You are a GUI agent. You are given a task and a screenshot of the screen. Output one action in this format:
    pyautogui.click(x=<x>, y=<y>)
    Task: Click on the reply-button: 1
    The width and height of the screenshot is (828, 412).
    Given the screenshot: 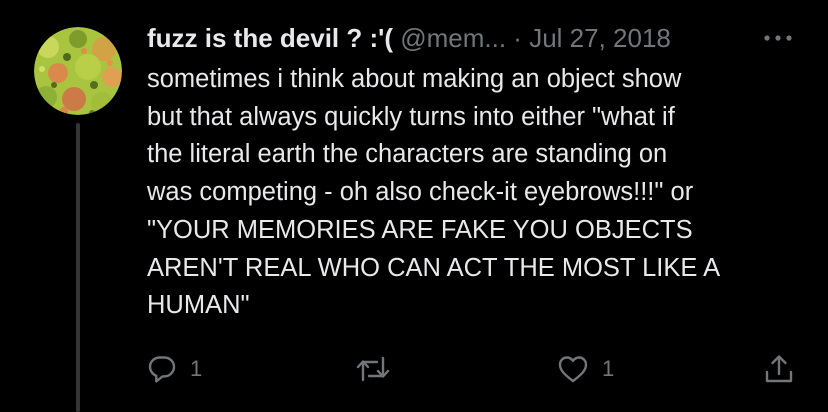 What is the action you would take?
    pyautogui.click(x=174, y=369)
    